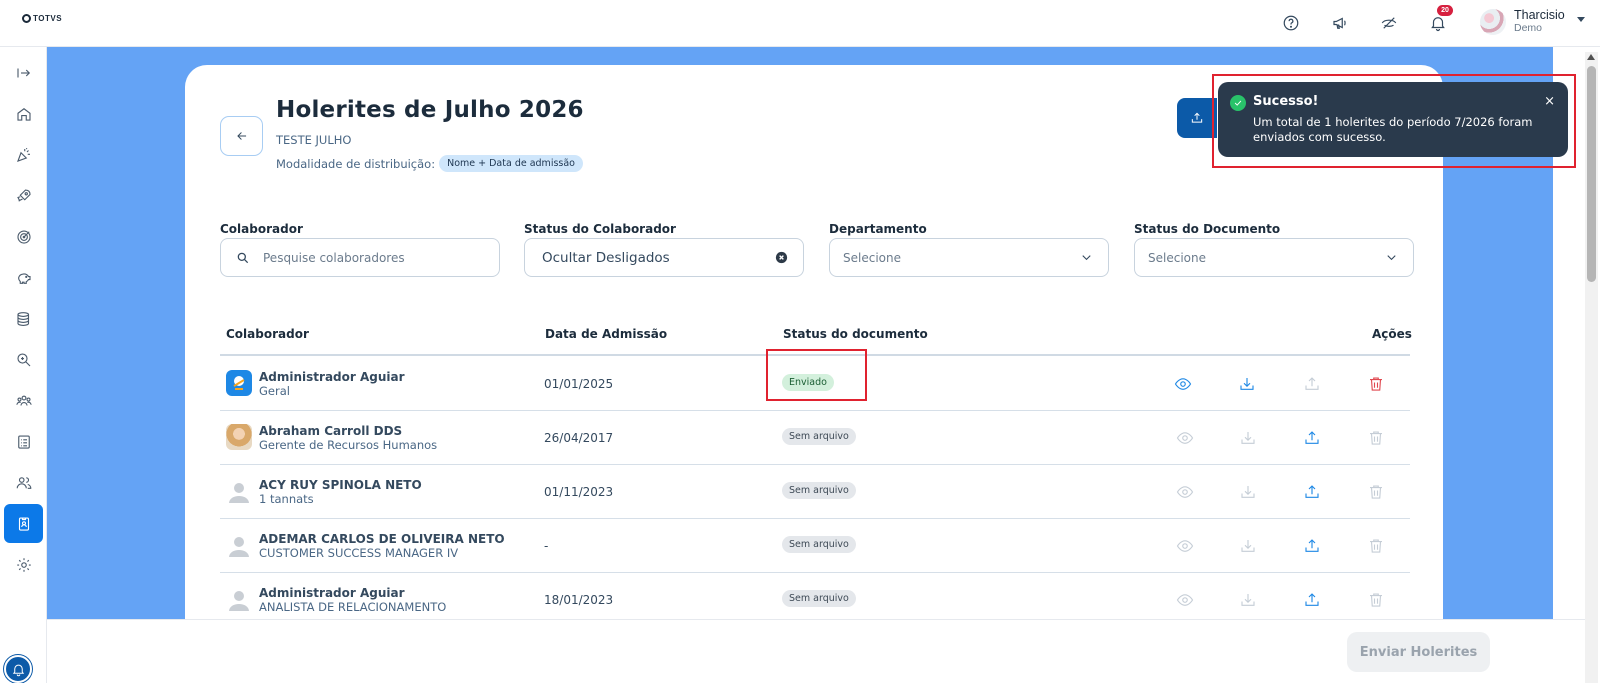  I want to click on bell-icon, so click(1438, 23).